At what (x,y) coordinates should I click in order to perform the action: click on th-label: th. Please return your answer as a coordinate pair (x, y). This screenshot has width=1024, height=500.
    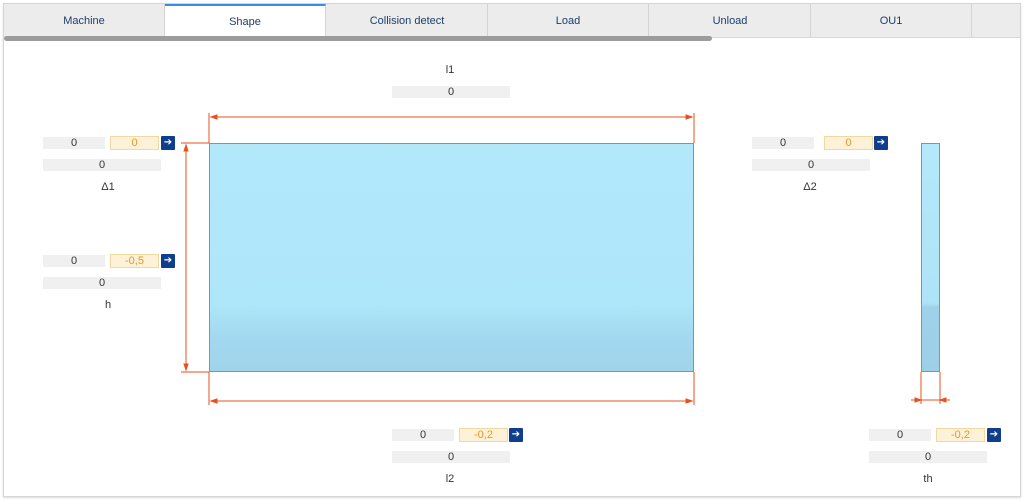
    Looking at the image, I should click on (928, 479).